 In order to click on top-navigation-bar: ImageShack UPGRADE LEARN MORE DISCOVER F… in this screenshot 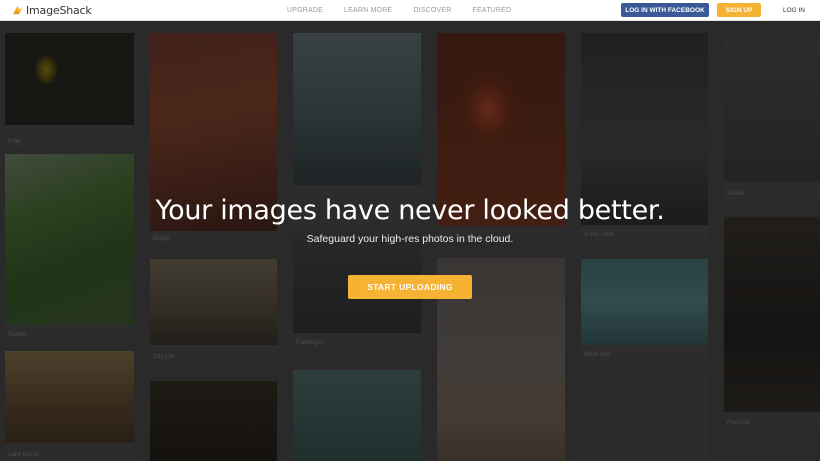, I will do `click(410, 10)`.